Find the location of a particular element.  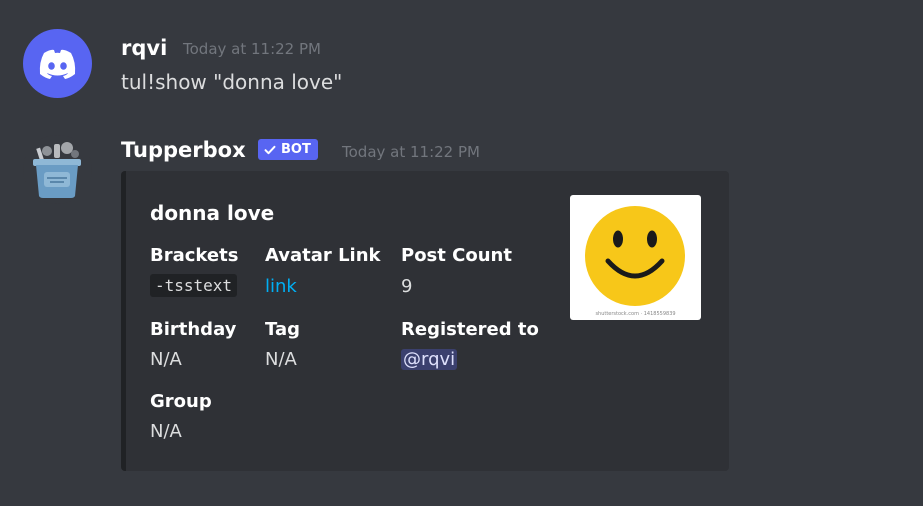

field-name-group: Group is located at coordinates (181, 401).